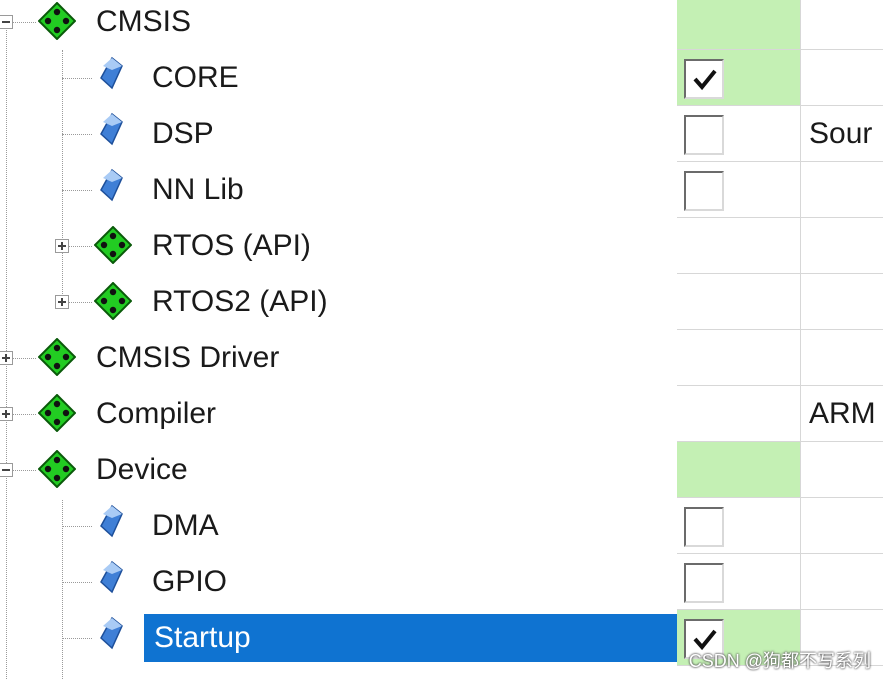  What do you see at coordinates (231, 246) in the screenshot?
I see `tree-item-label: RTOS (API)` at bounding box center [231, 246].